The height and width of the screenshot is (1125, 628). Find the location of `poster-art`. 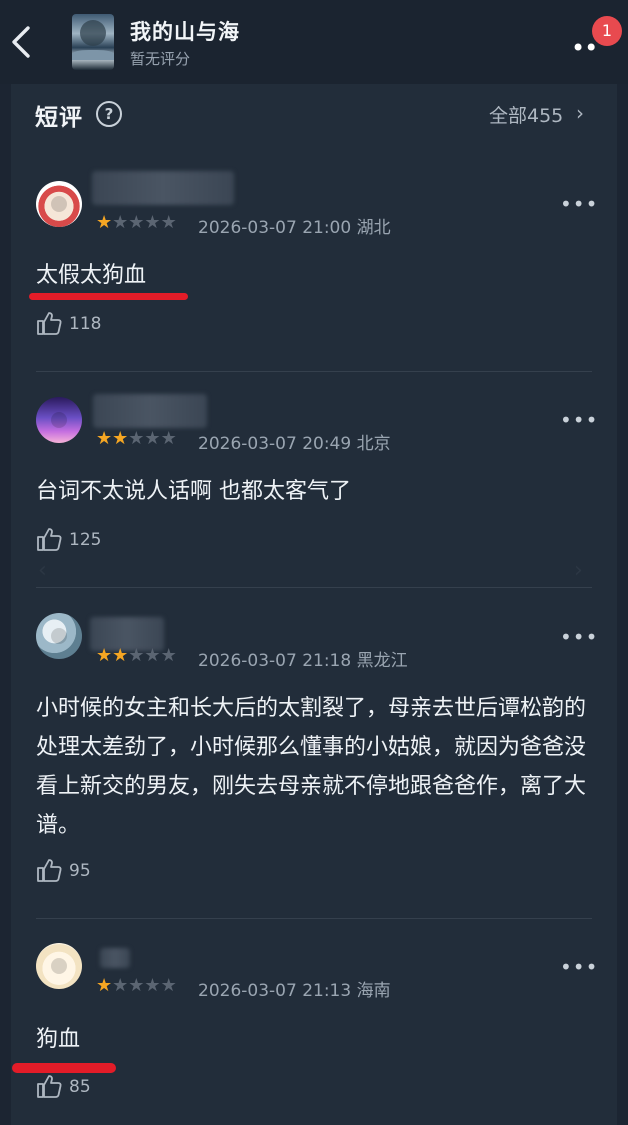

poster-art is located at coordinates (93, 33).